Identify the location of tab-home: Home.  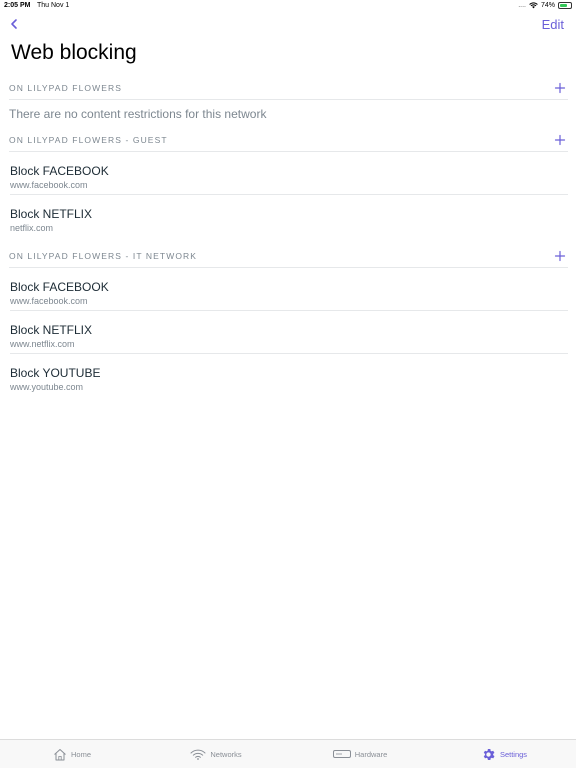
(72, 754).